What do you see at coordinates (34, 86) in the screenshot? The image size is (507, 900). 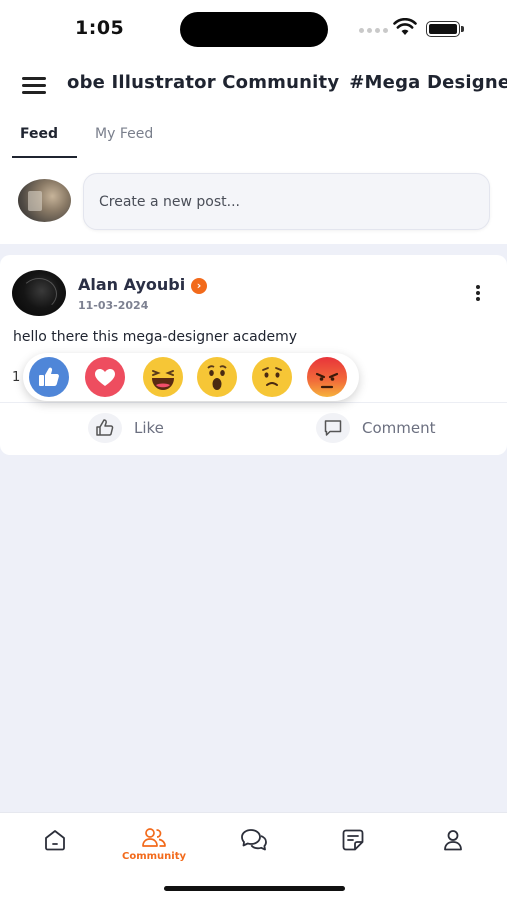 I see `menu-icon` at bounding box center [34, 86].